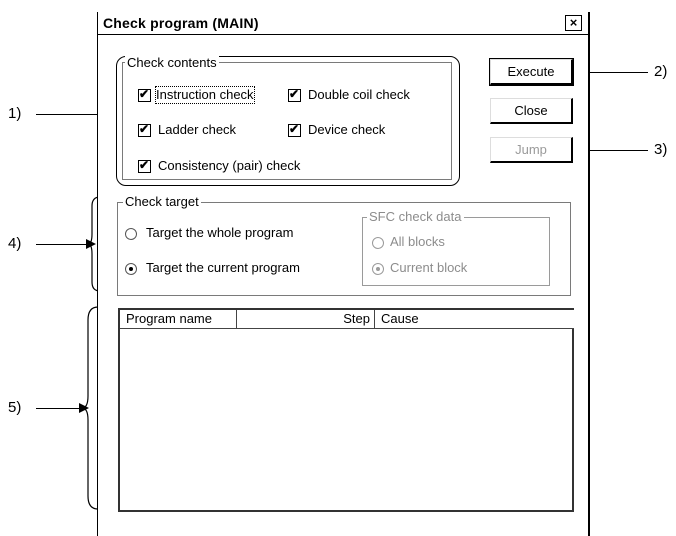 The height and width of the screenshot is (536, 676). Describe the element at coordinates (144, 165) in the screenshot. I see `consistency-pair-check-checkbox` at that location.